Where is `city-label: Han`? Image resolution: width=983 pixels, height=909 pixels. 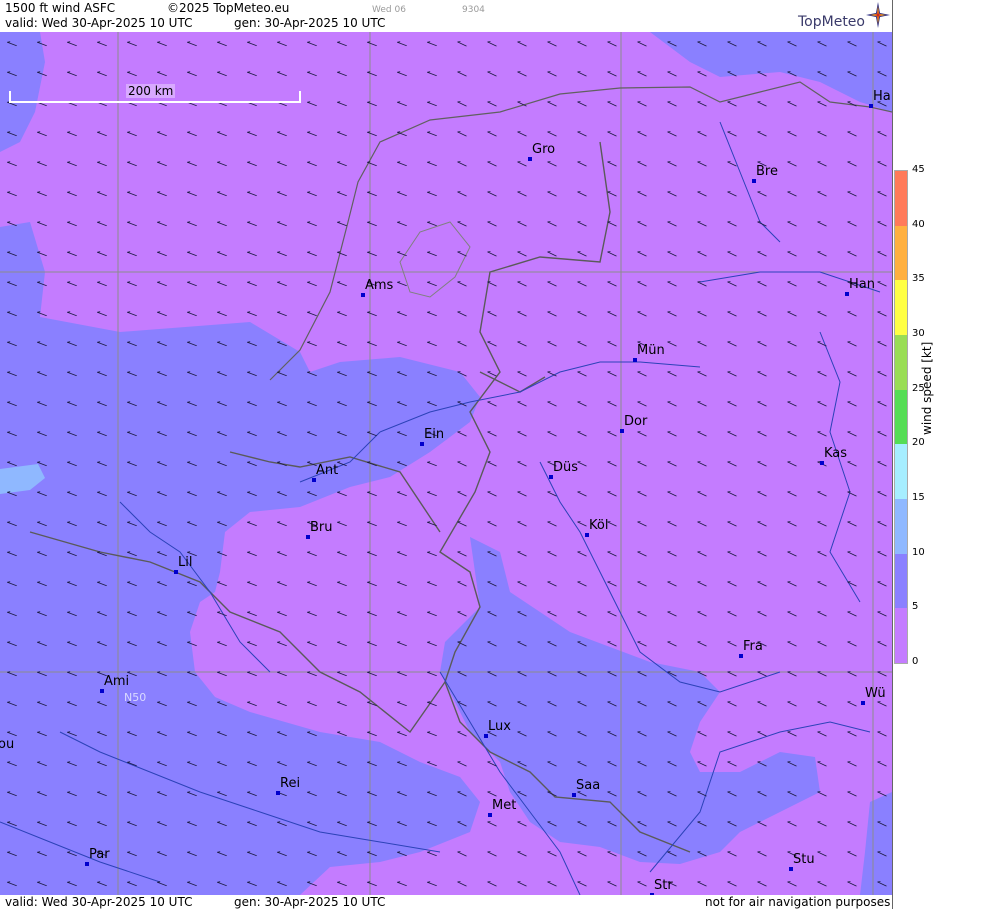
city-label: Han is located at coordinates (862, 284).